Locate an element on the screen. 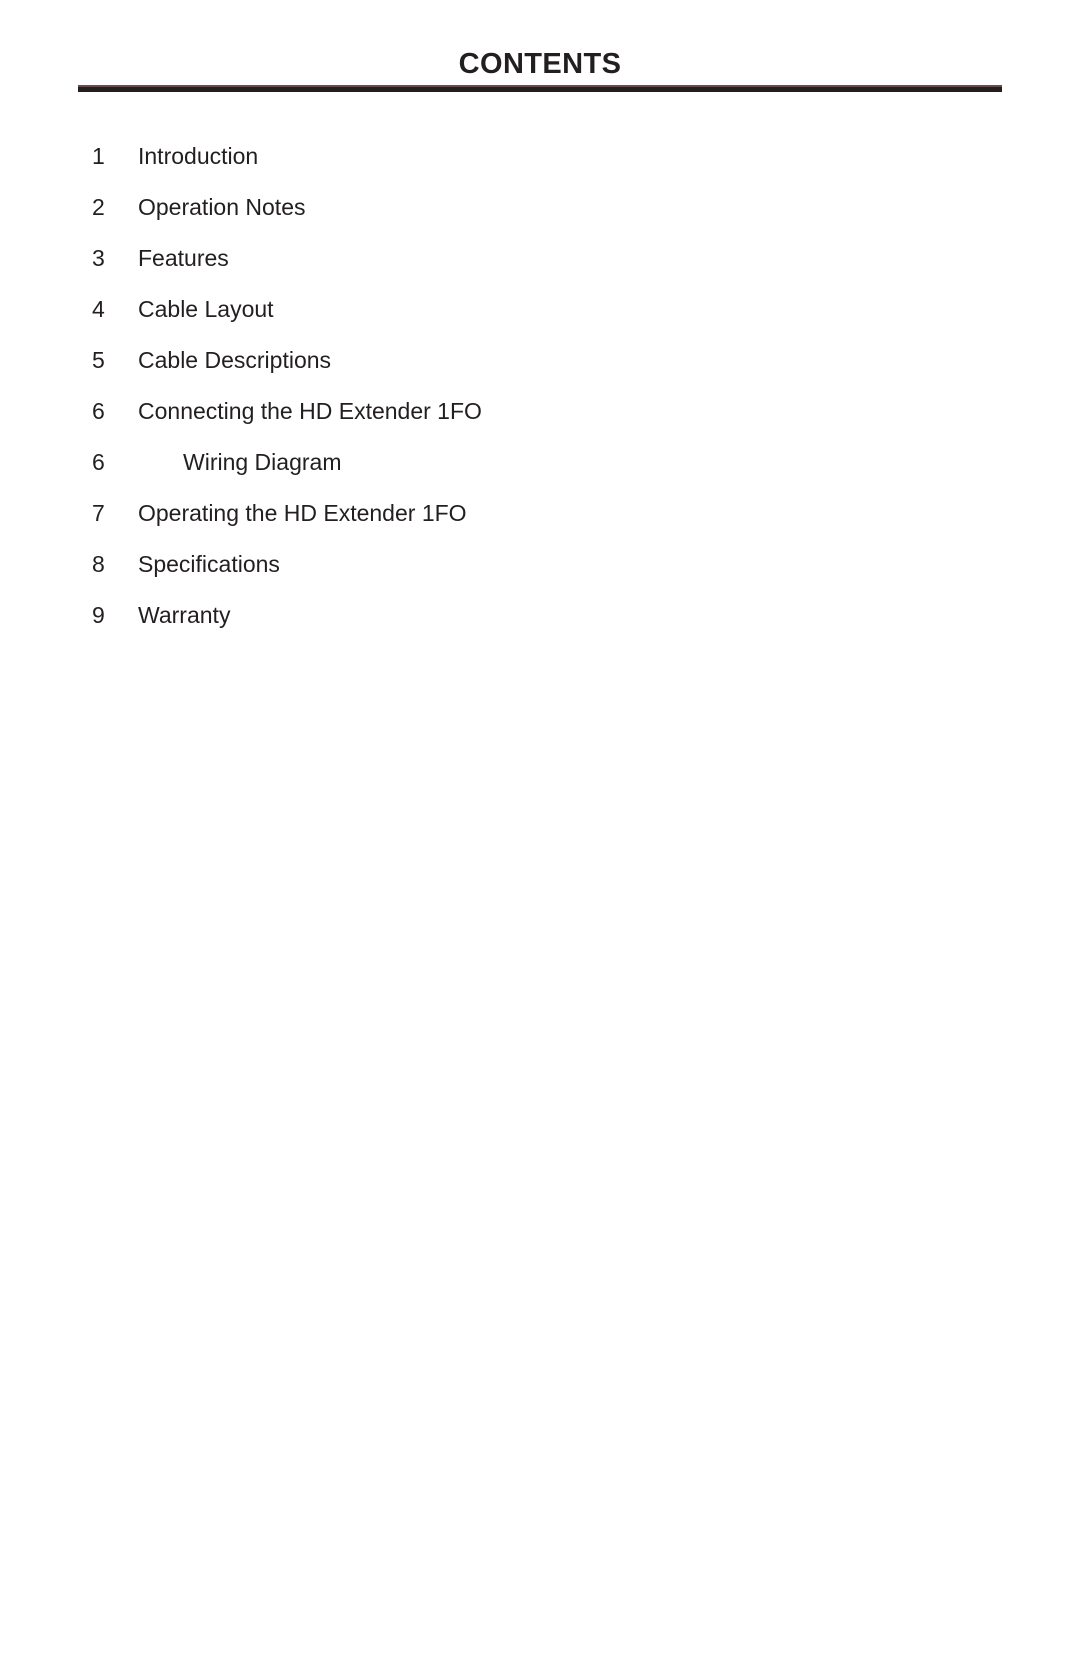 The height and width of the screenshot is (1669, 1080). toc-entry: 9 Warranty is located at coordinates (540, 615).